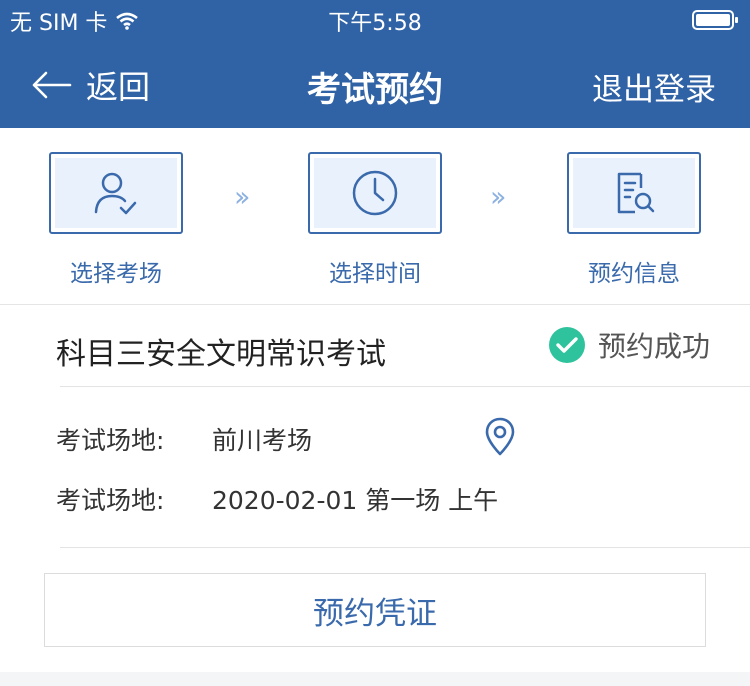 The width and height of the screenshot is (750, 686). What do you see at coordinates (634, 274) in the screenshot?
I see `step-label: 预约信息` at bounding box center [634, 274].